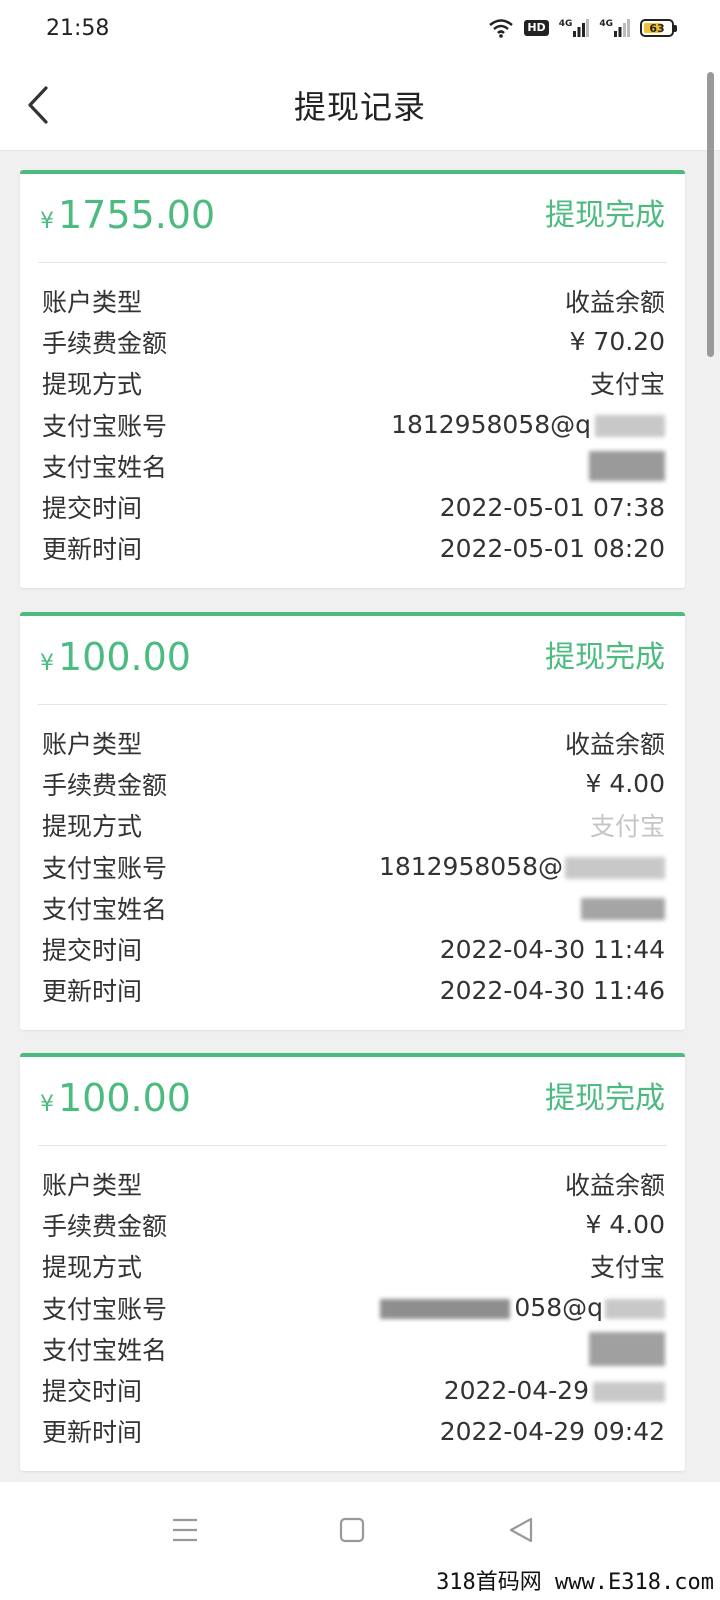 The height and width of the screenshot is (1600, 720). Describe the element at coordinates (353, 1389) in the screenshot. I see `row-submit-time: 提交时间 2022-04-29` at that location.